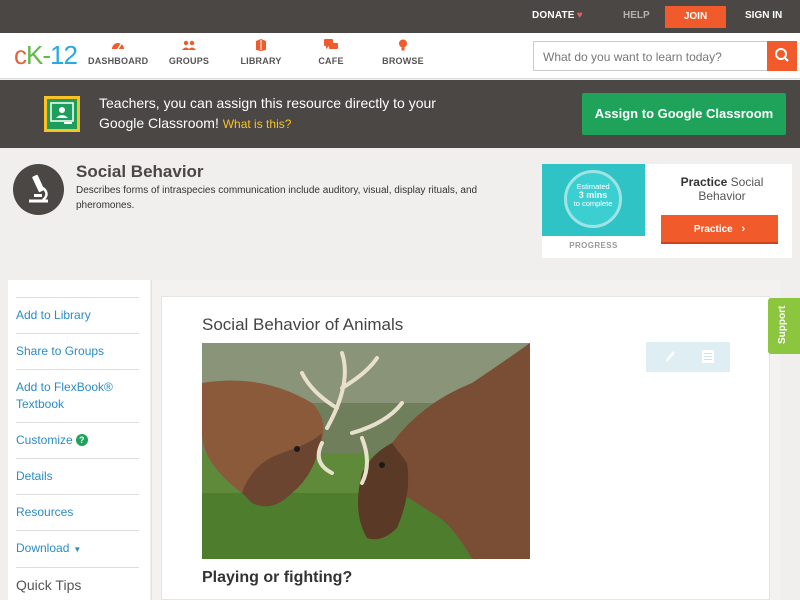  I want to click on annotation-toolbar, so click(688, 357).